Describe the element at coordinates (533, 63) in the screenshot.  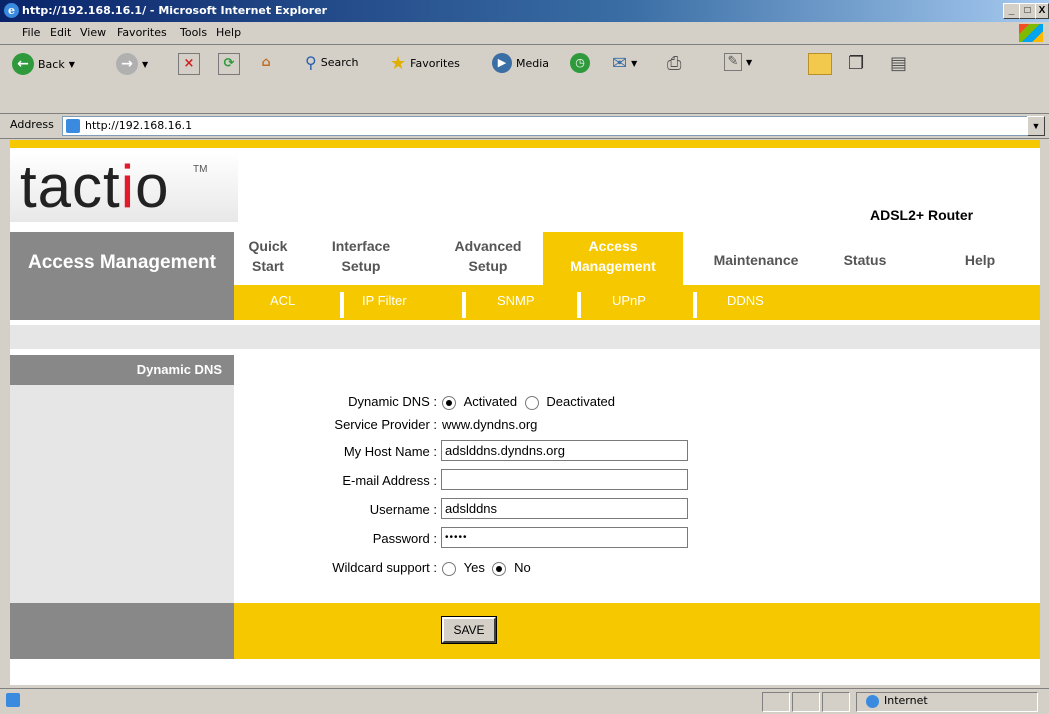
I see `media-label: Media` at that location.